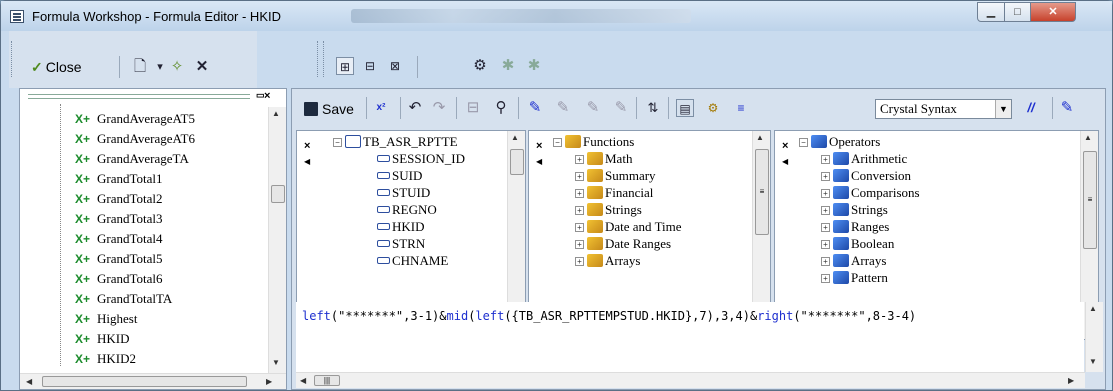 The height and width of the screenshot is (391, 1113). What do you see at coordinates (991, 12) in the screenshot?
I see `minimize-button: ▁` at bounding box center [991, 12].